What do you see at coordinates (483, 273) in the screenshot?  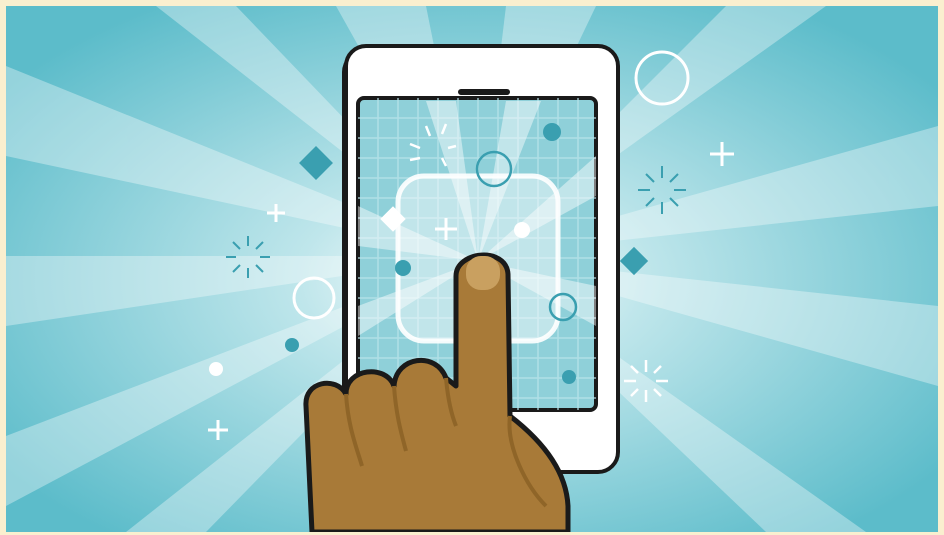 I see `fingernail` at bounding box center [483, 273].